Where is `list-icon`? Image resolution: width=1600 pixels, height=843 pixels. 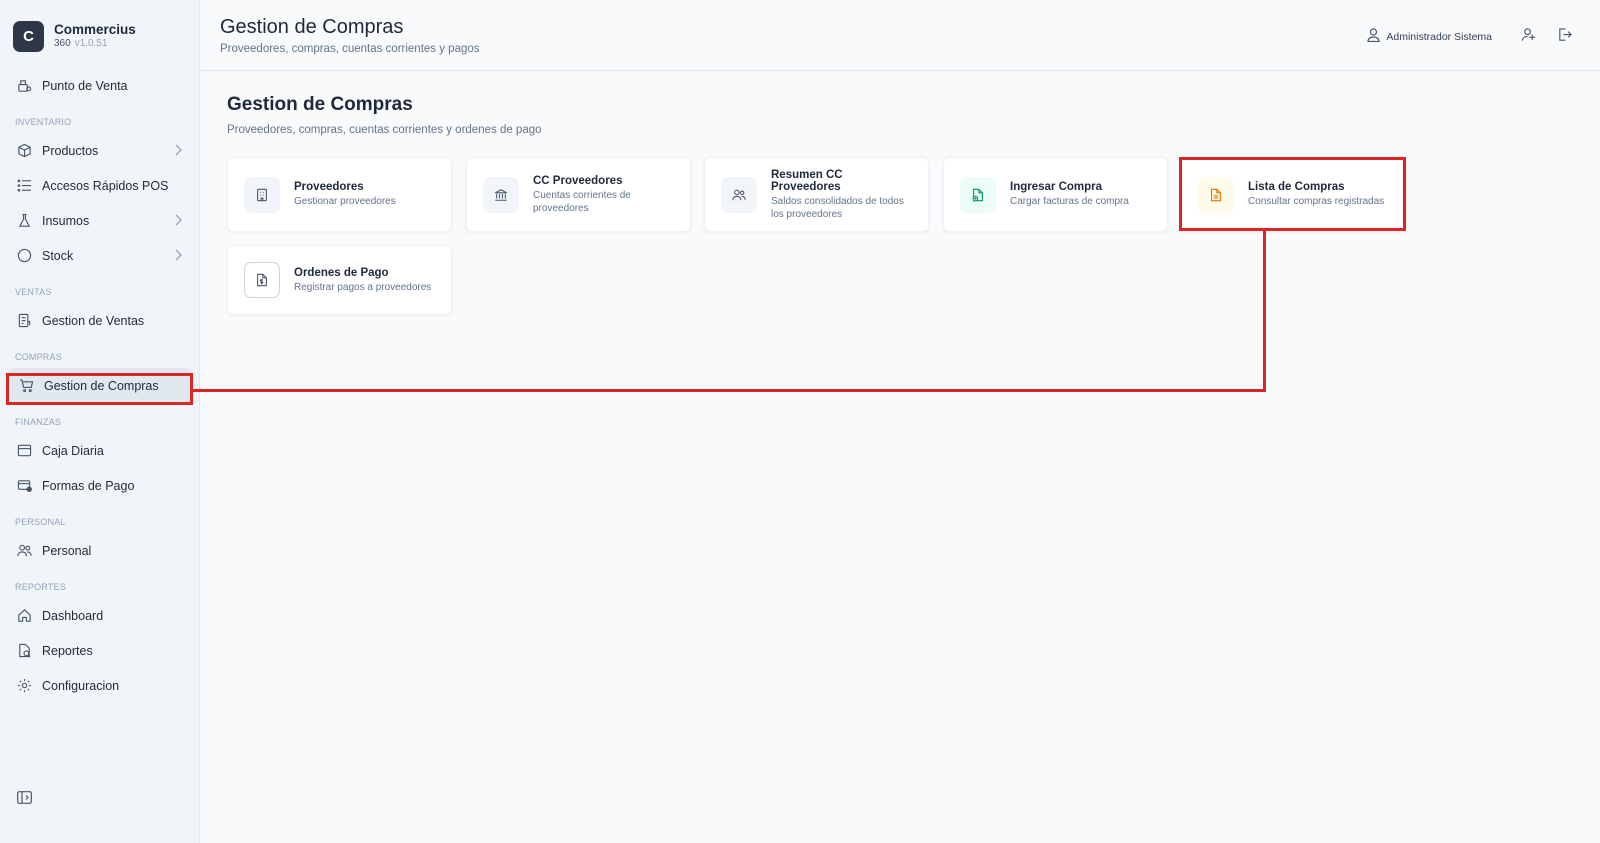
list-icon is located at coordinates (24, 186).